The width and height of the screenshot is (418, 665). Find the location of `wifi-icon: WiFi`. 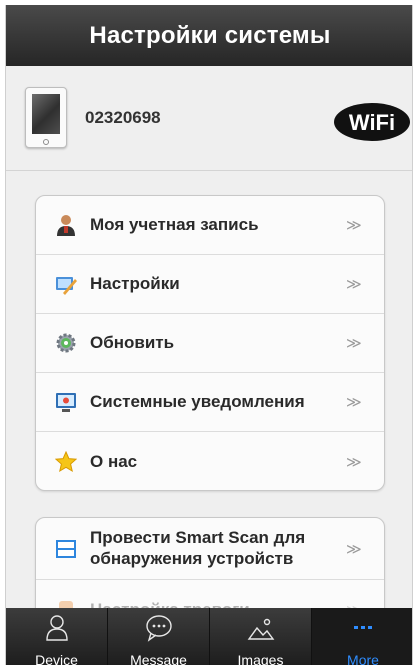

wifi-icon: WiFi is located at coordinates (372, 122).